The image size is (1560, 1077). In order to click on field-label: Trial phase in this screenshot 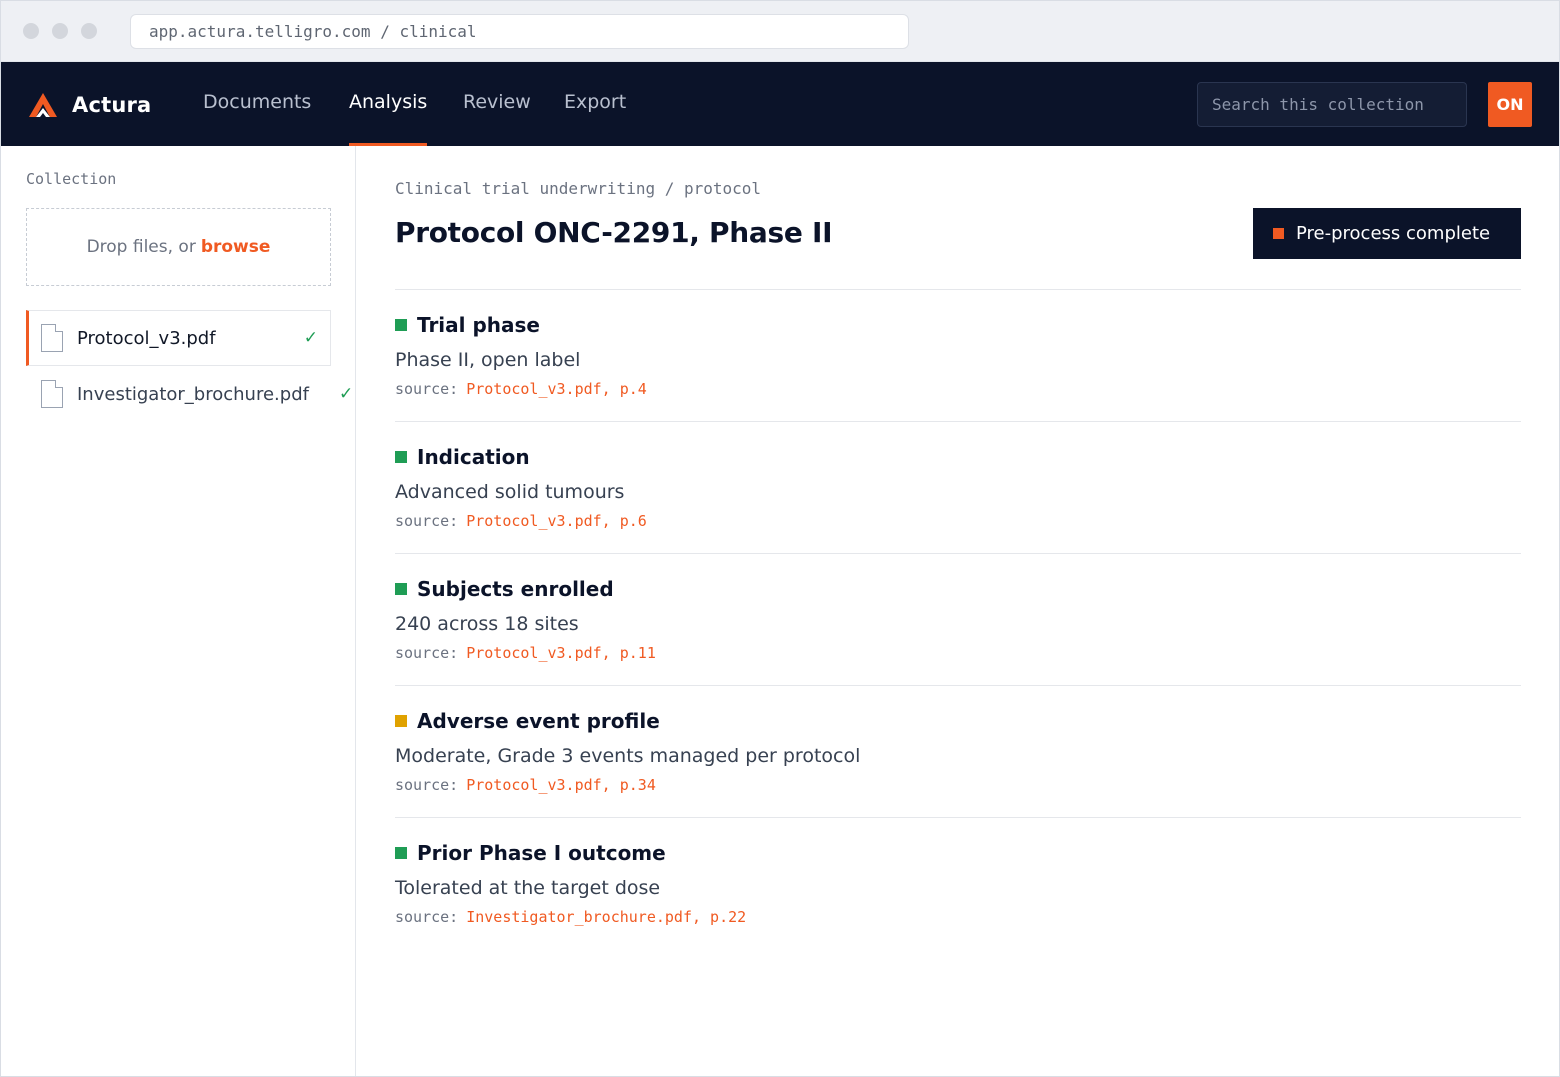, I will do `click(478, 325)`.